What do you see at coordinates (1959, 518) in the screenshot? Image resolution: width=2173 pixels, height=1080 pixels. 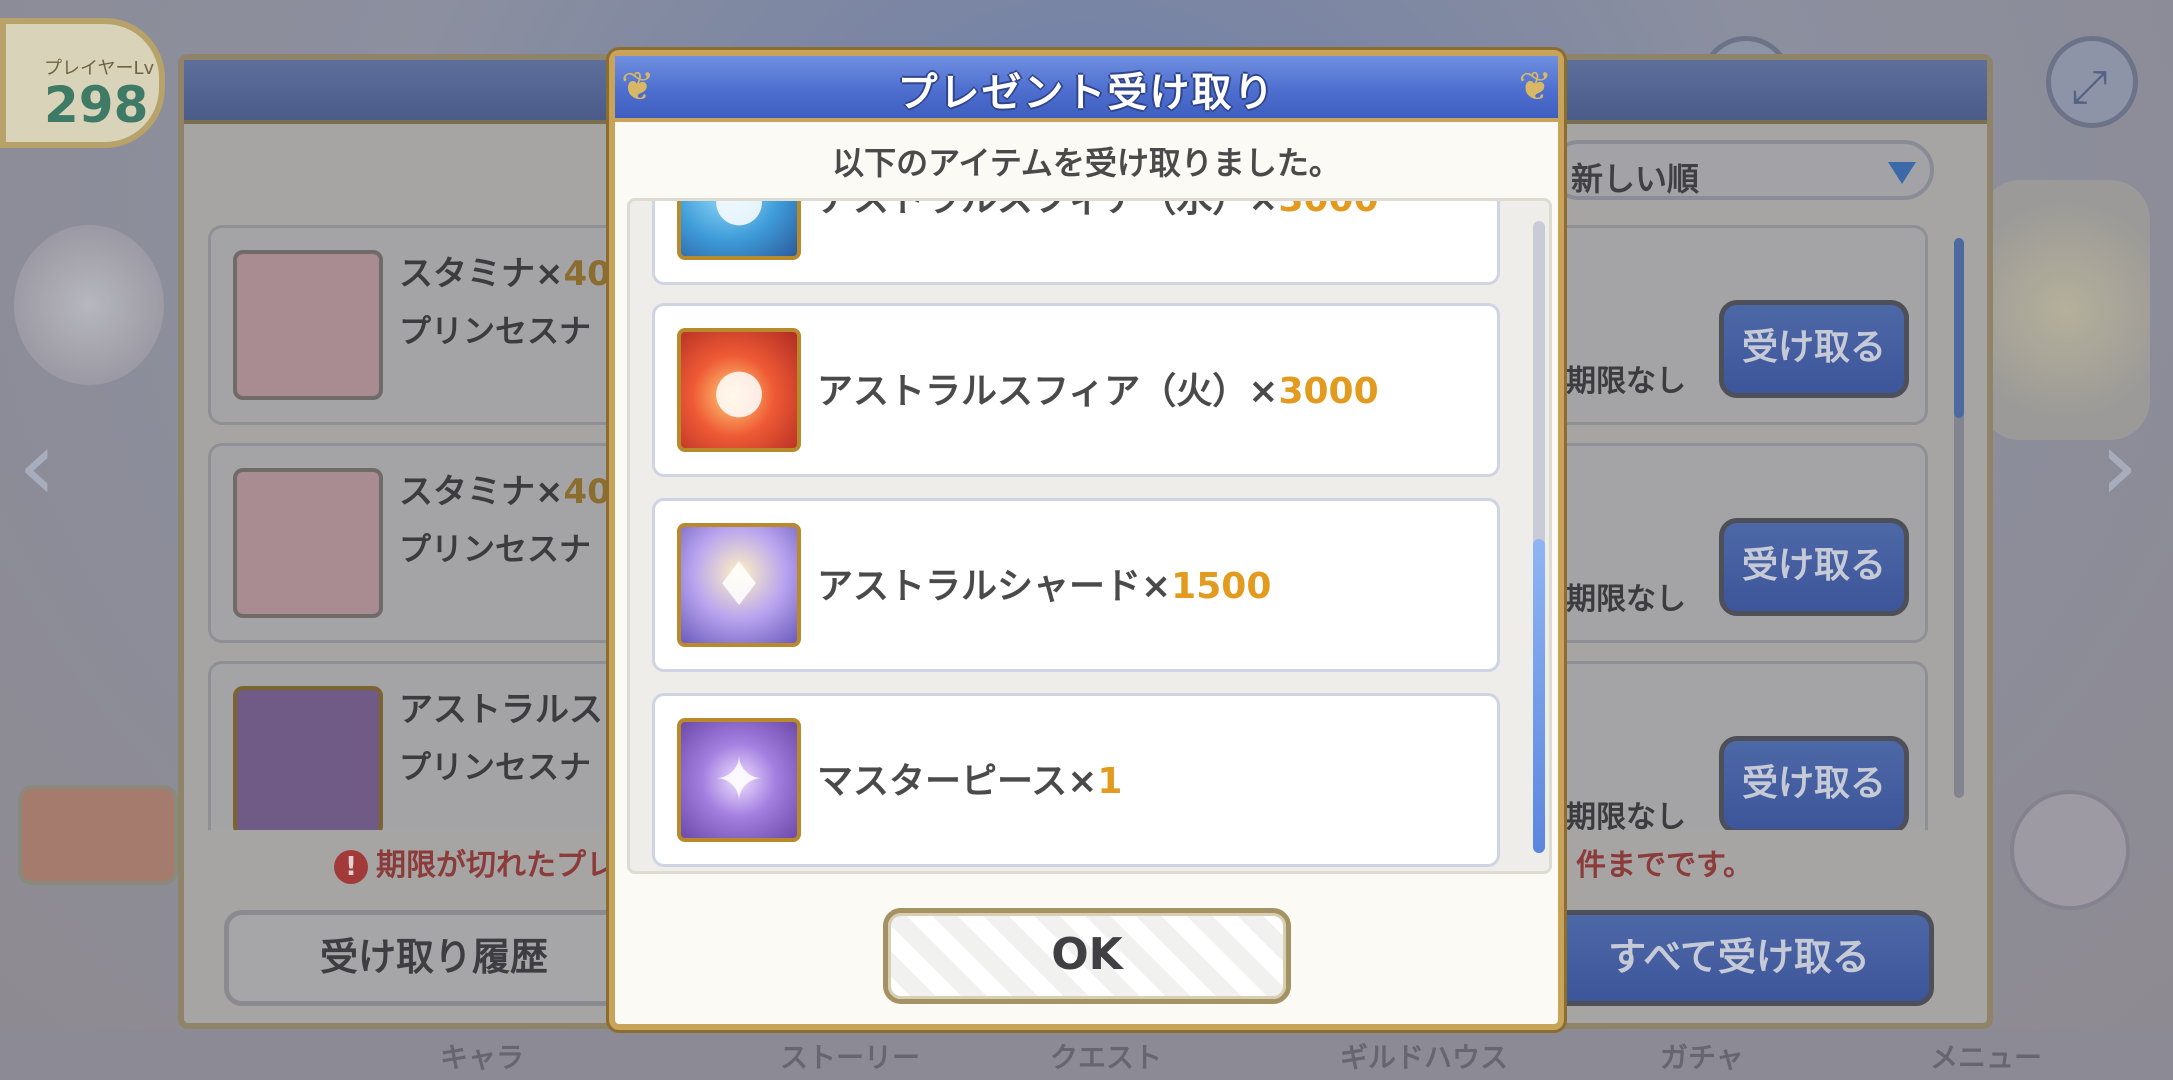 I see `present-list-scrollbar` at bounding box center [1959, 518].